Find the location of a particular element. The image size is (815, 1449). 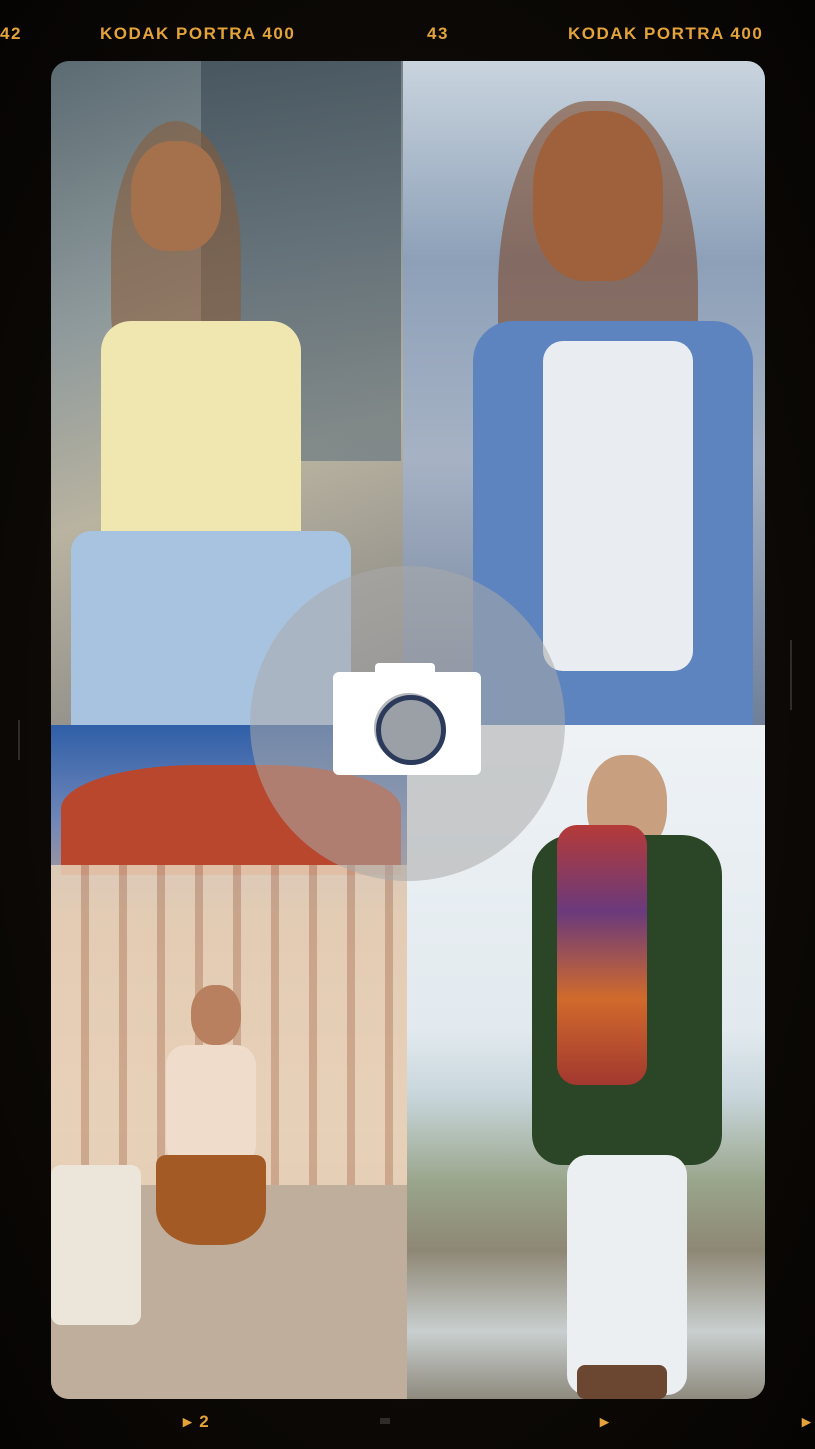

camera-button is located at coordinates (407, 723).